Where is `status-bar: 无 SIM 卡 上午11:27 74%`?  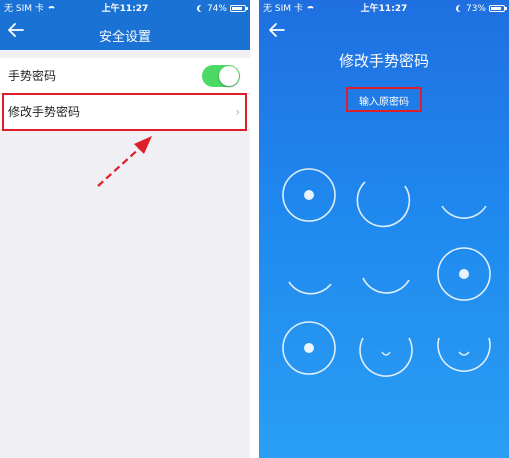
status-bar: 无 SIM 卡 上午11:27 74% is located at coordinates (125, 9).